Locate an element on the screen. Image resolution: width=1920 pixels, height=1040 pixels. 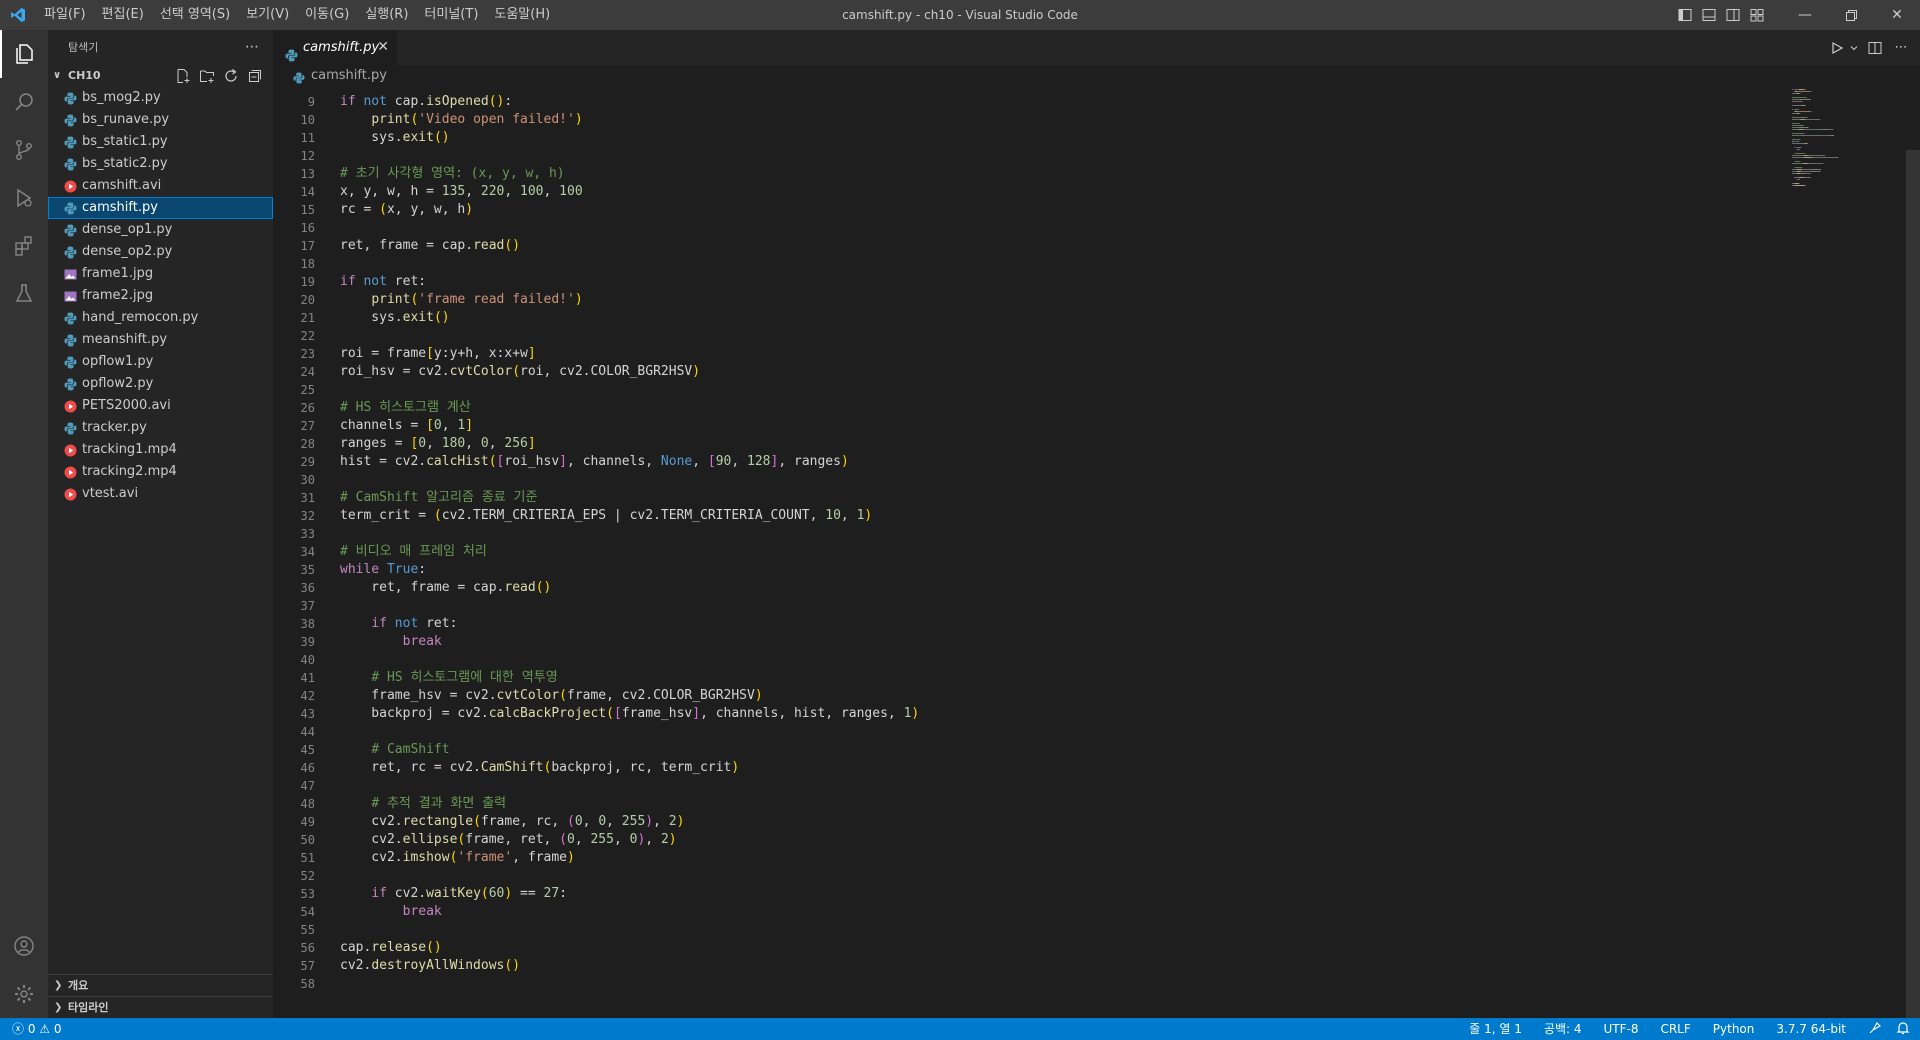
language-mode: Python is located at coordinates (1734, 1029).